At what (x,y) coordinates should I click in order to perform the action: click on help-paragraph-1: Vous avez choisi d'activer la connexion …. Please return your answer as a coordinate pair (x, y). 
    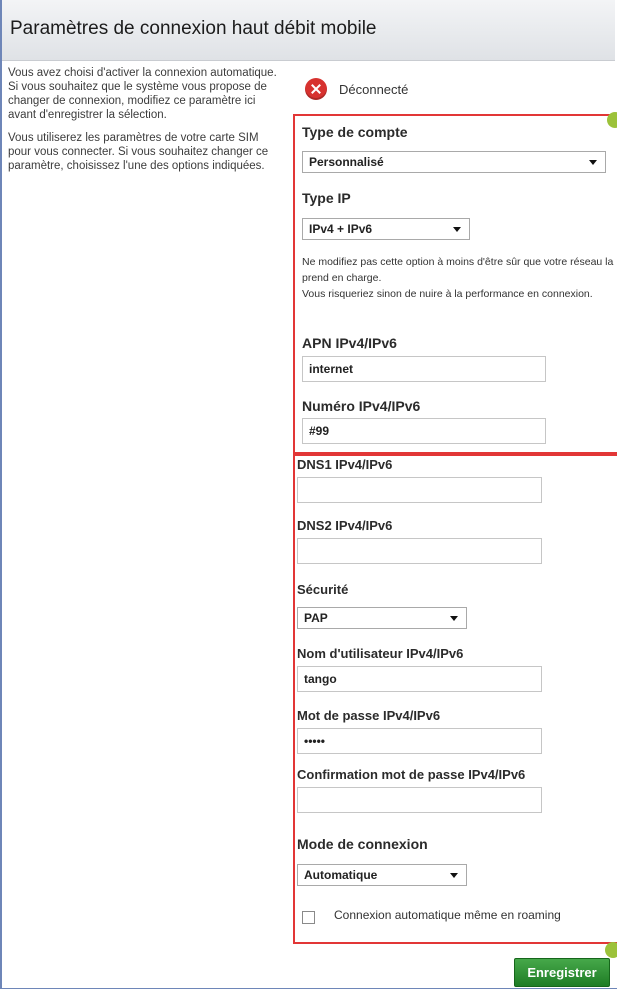
    Looking at the image, I should click on (142, 94).